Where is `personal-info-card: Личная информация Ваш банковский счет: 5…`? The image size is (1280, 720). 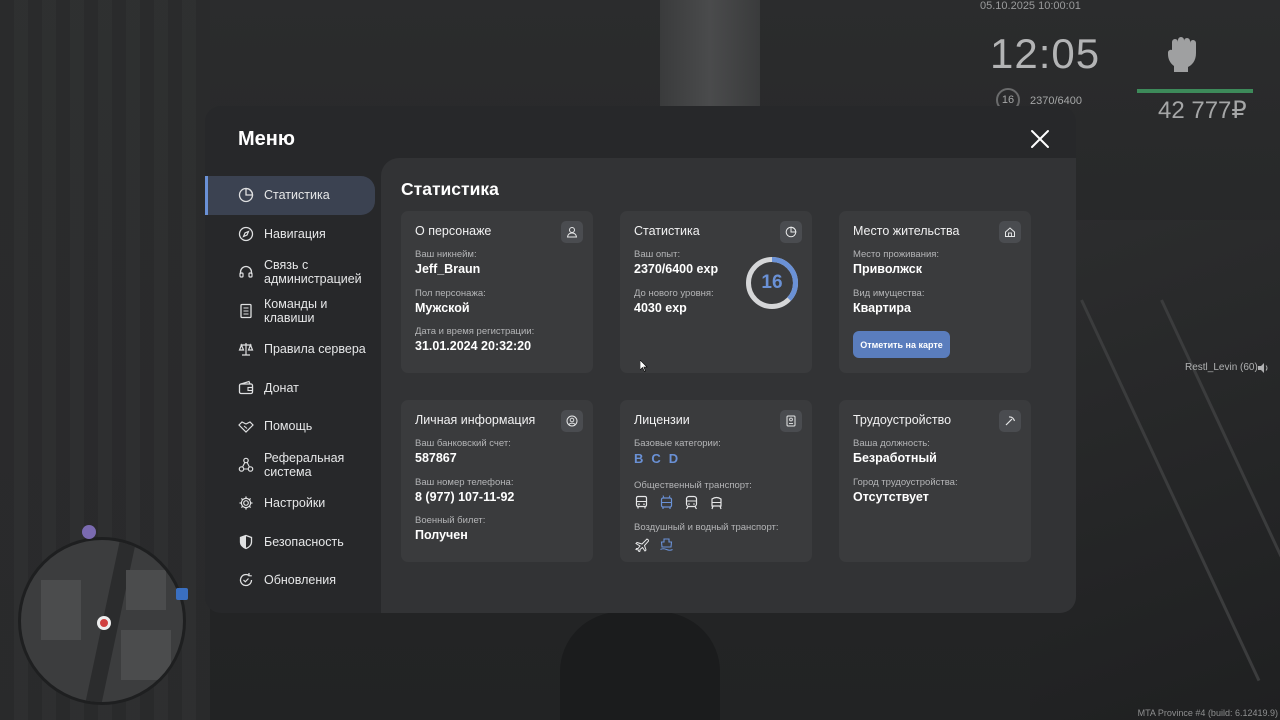 personal-info-card: Личная информация Ваш банковский счет: 5… is located at coordinates (497, 481).